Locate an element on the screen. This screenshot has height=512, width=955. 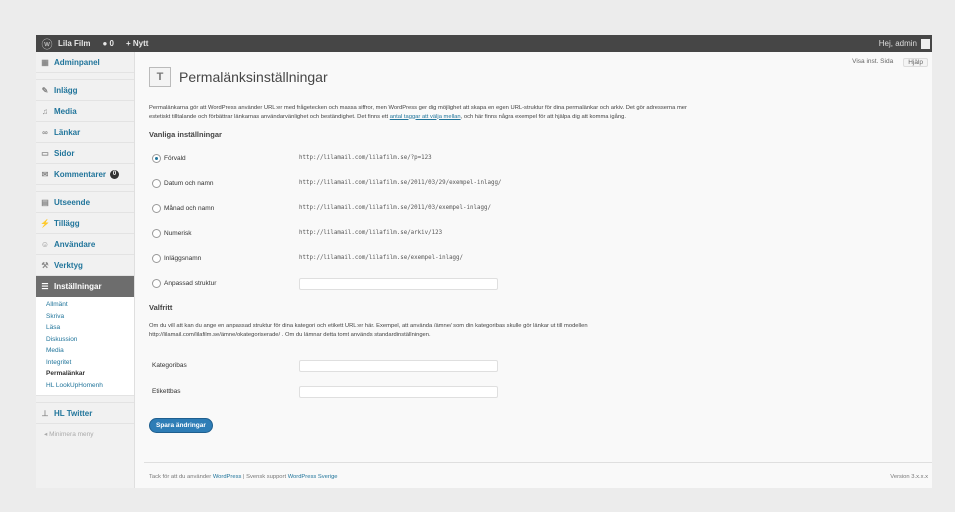
comments-link: ● 0 is located at coordinates (108, 43).